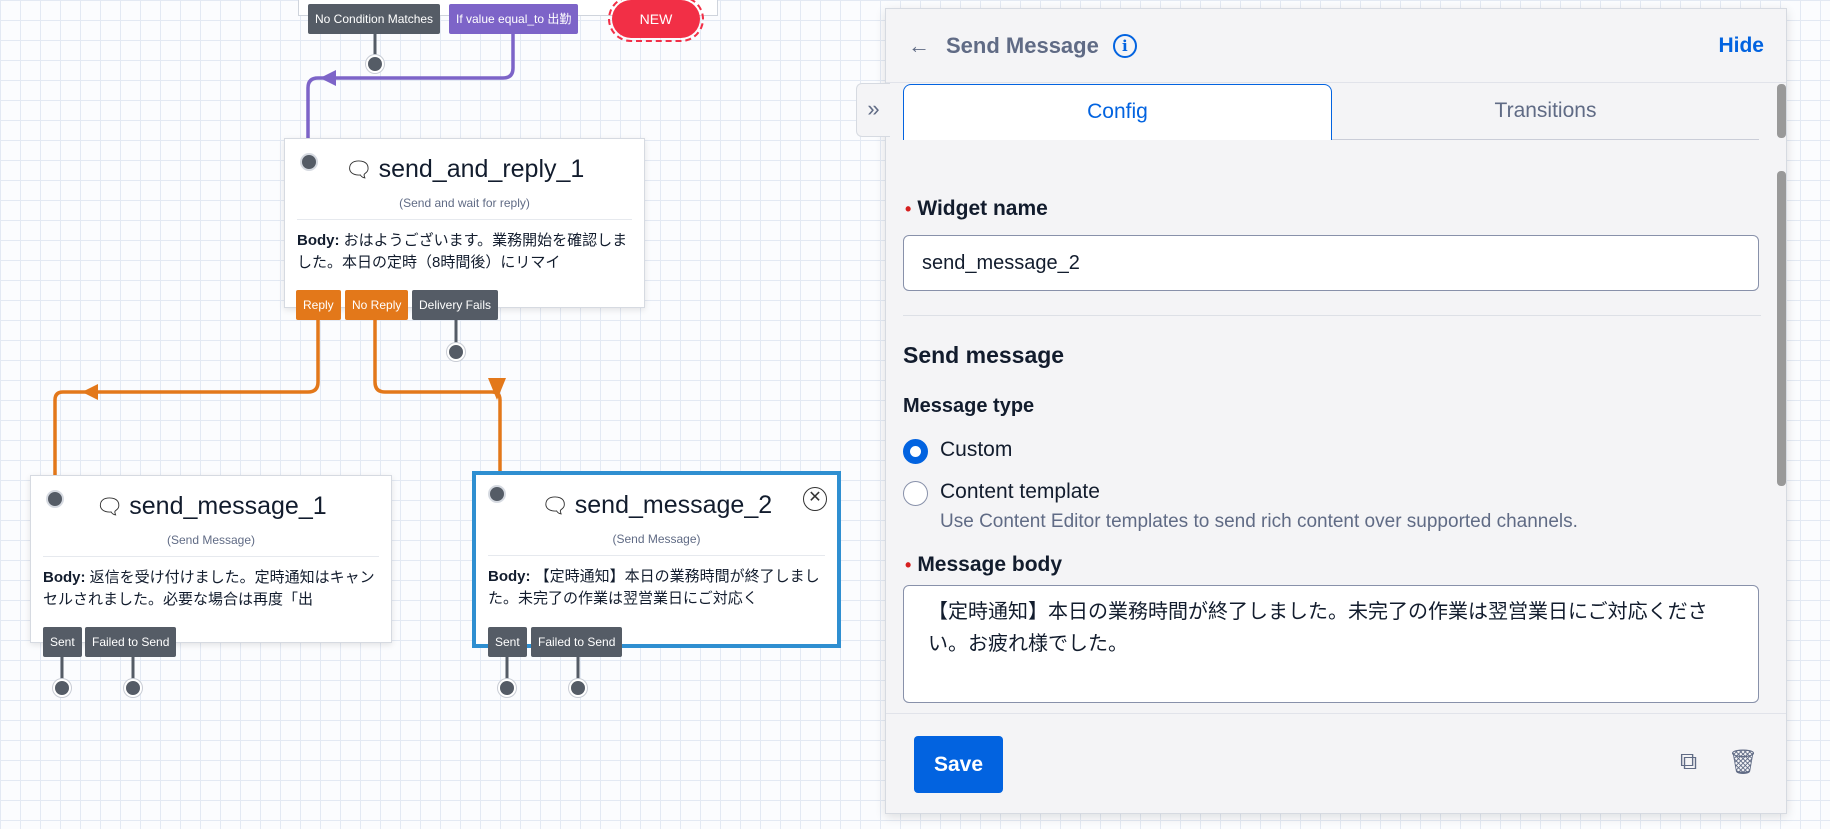  Describe the element at coordinates (455, 305) in the screenshot. I see `transition-delivery-fails: Delivery Fails` at that location.